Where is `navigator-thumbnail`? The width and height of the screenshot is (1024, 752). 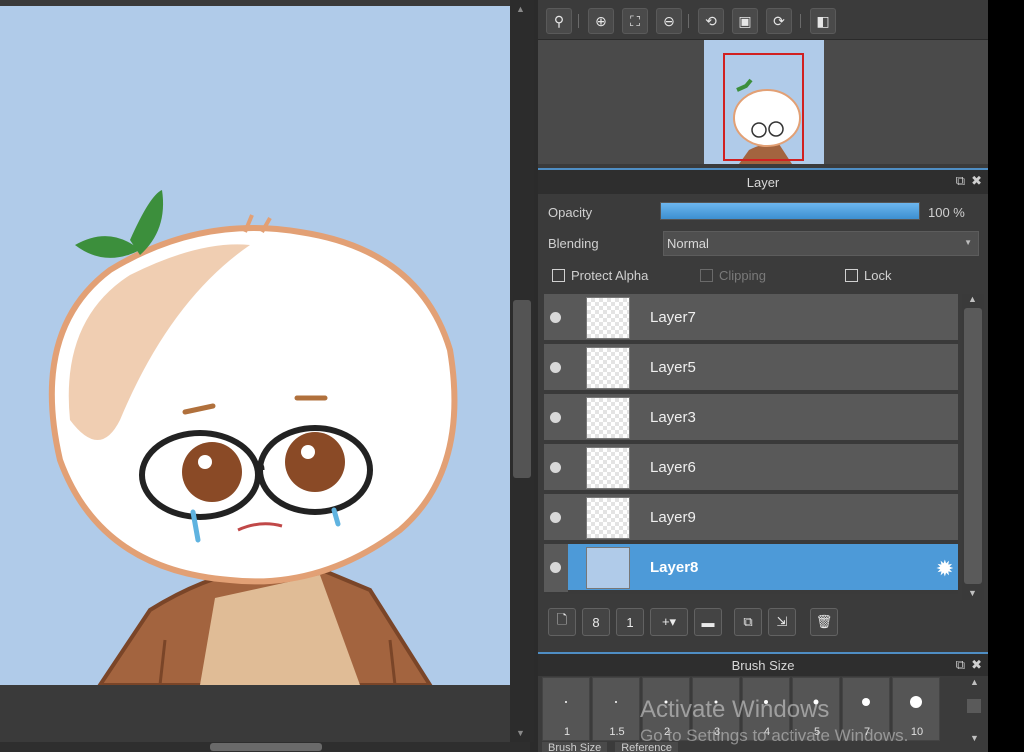 navigator-thumbnail is located at coordinates (764, 102).